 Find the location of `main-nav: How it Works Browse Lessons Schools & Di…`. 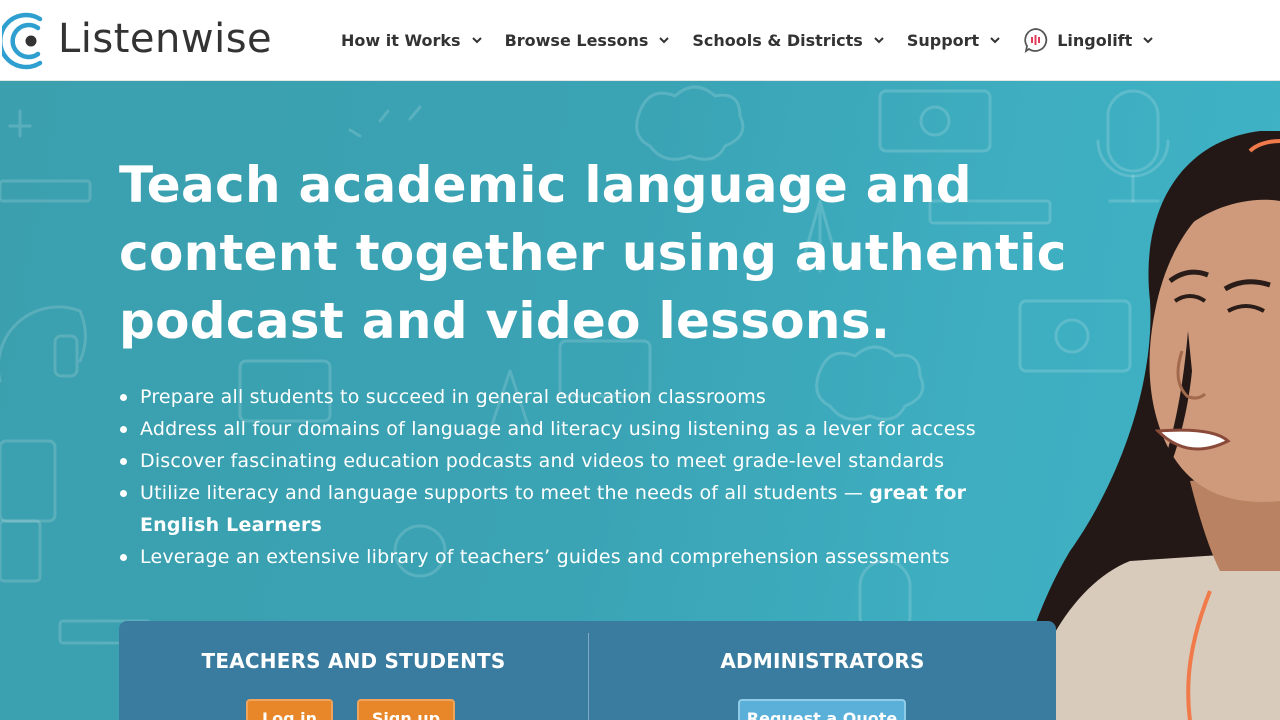

main-nav: How it Works Browse Lessons Schools & Di… is located at coordinates (747, 40).